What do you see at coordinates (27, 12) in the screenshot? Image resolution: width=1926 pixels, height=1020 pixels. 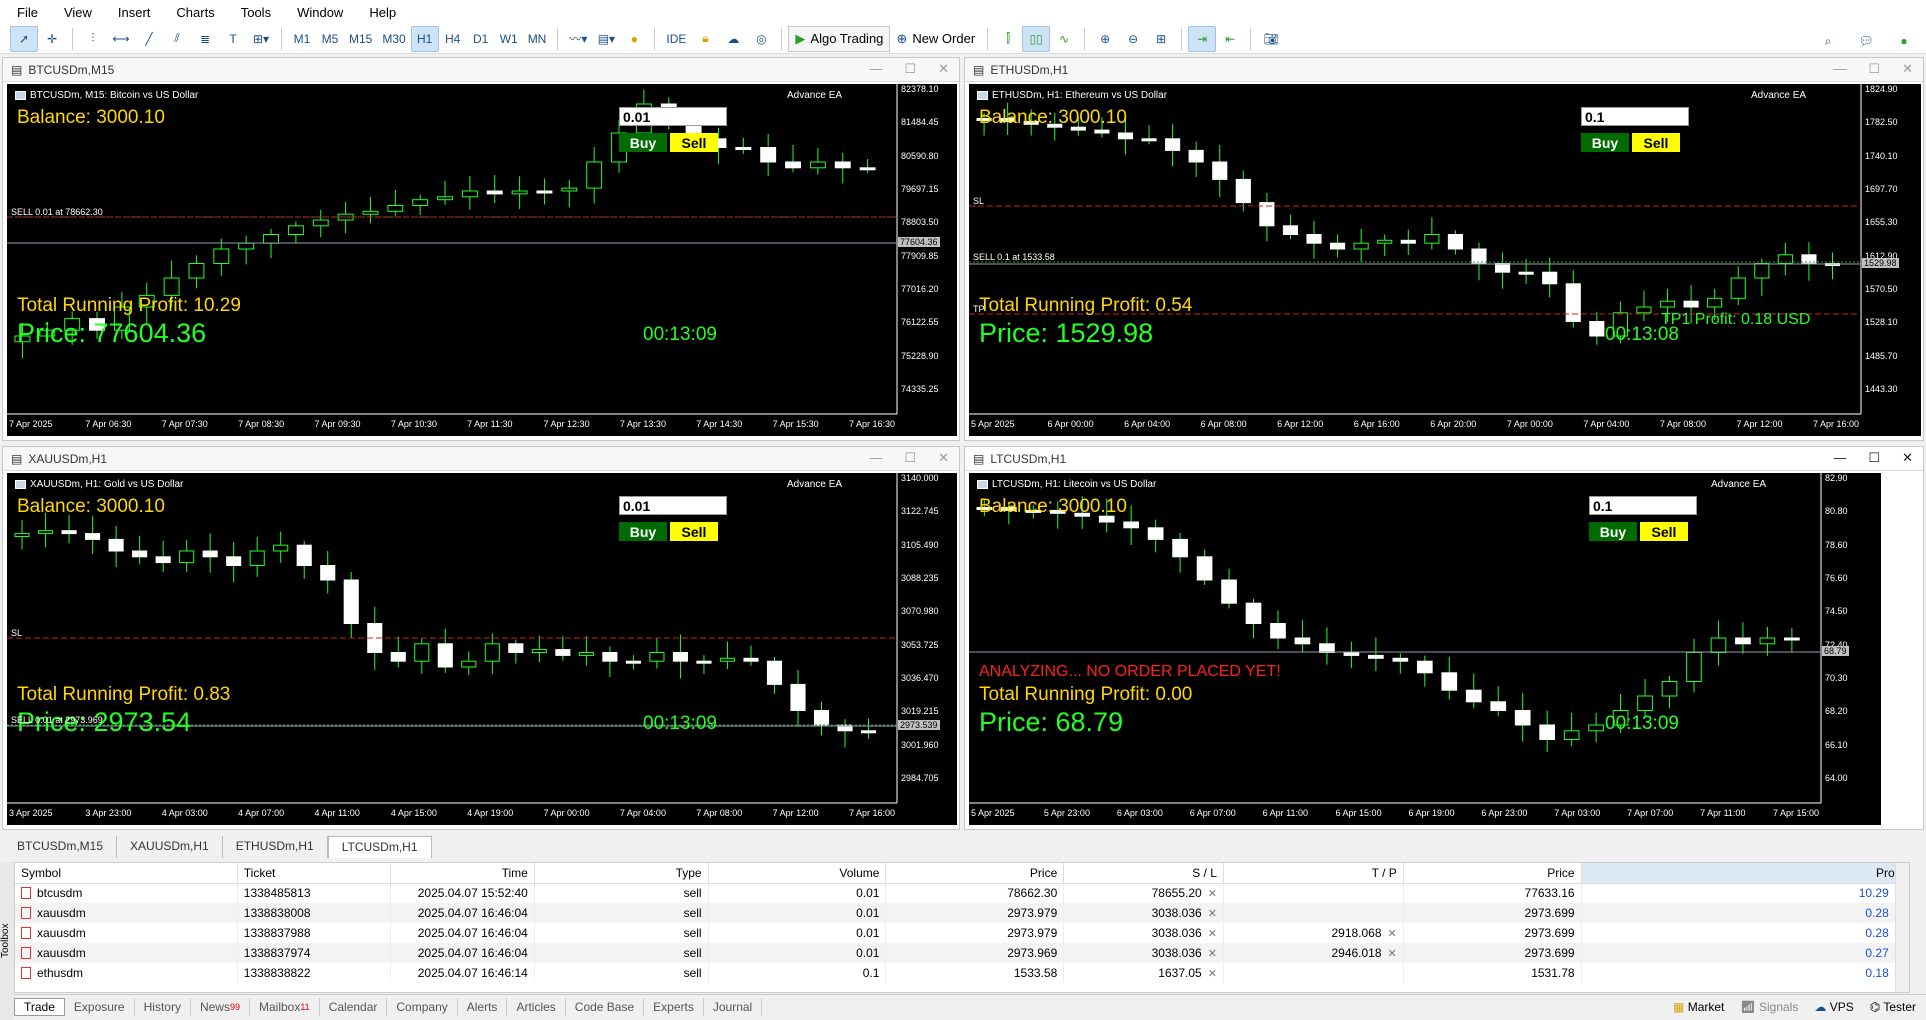 I see `menu-file: File` at bounding box center [27, 12].